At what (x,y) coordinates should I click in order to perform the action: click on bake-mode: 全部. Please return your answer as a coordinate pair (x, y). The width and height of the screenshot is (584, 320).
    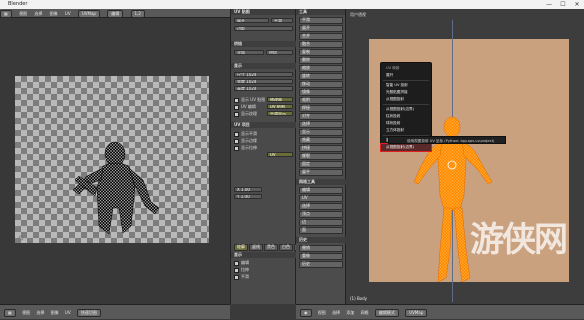
    Looking at the image, I should click on (249, 52).